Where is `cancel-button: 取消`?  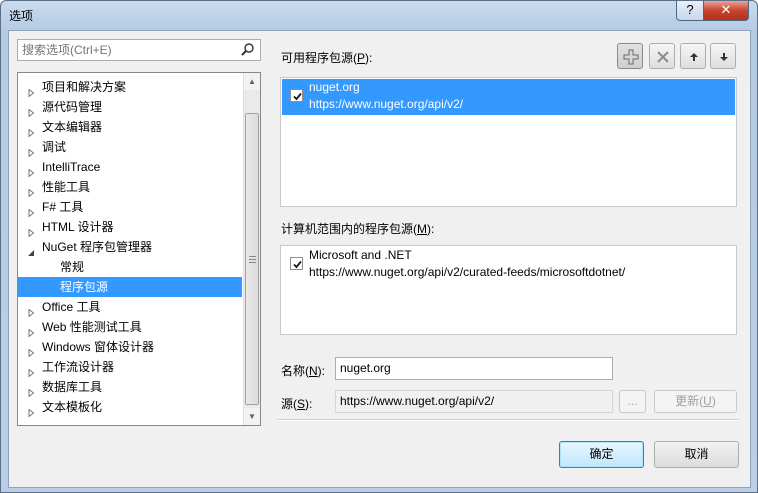 cancel-button: 取消 is located at coordinates (696, 454).